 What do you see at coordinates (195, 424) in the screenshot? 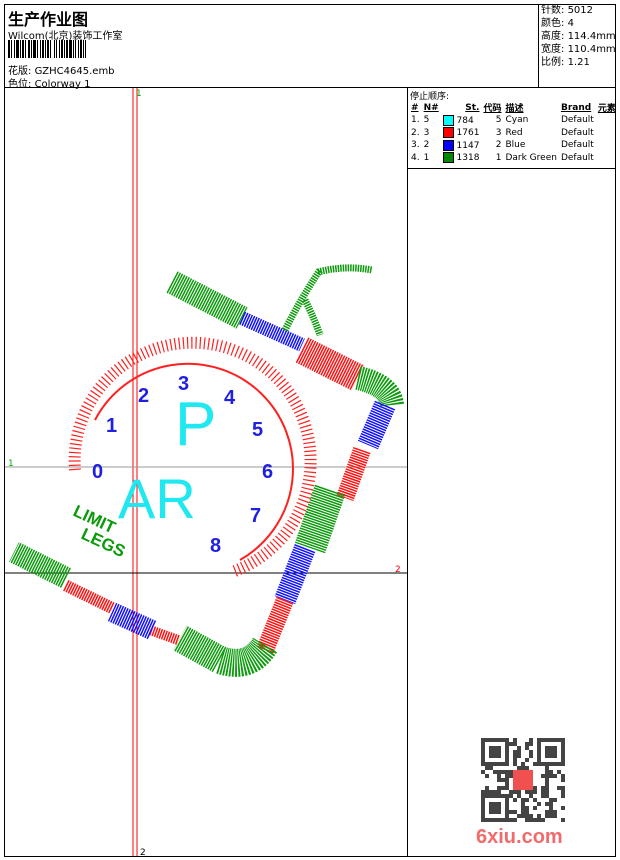
I see `big-letter-p: P` at bounding box center [195, 424].